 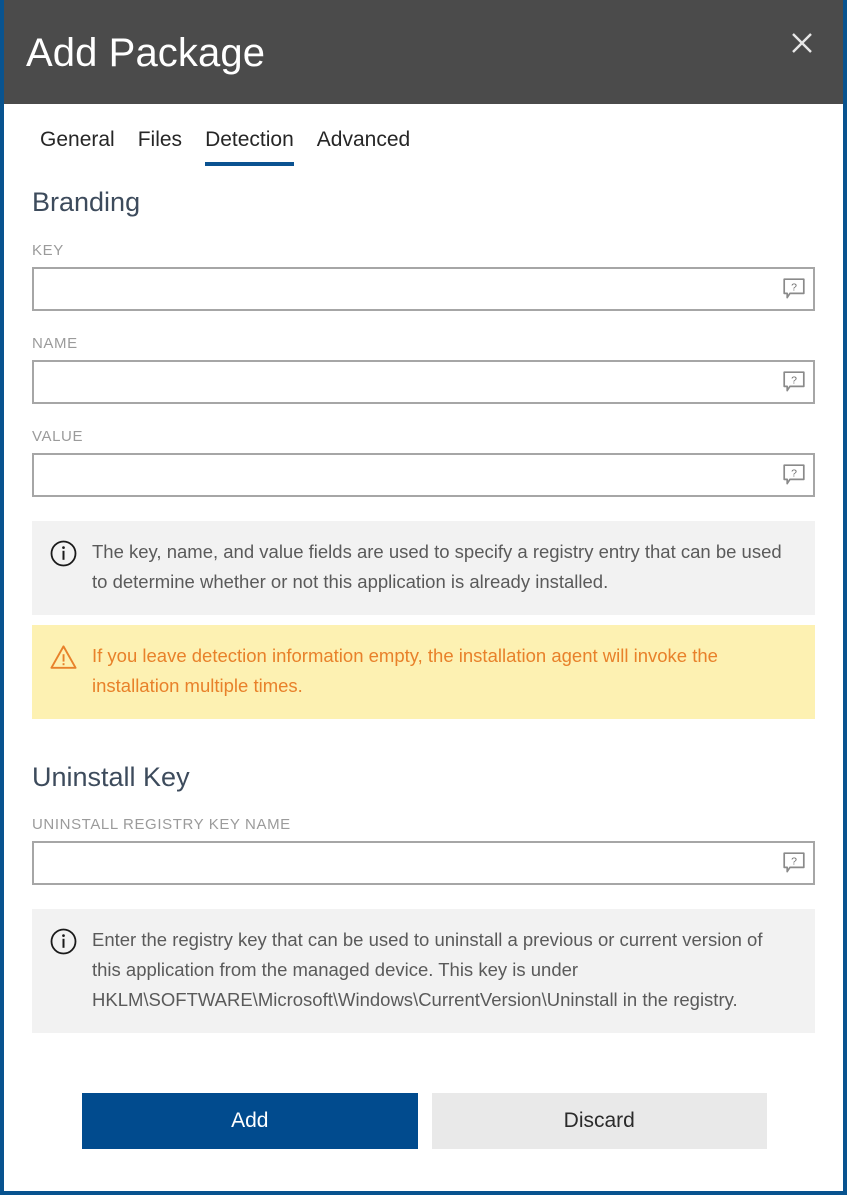 What do you see at coordinates (55, 343) in the screenshot?
I see `field-name-label: NAME` at bounding box center [55, 343].